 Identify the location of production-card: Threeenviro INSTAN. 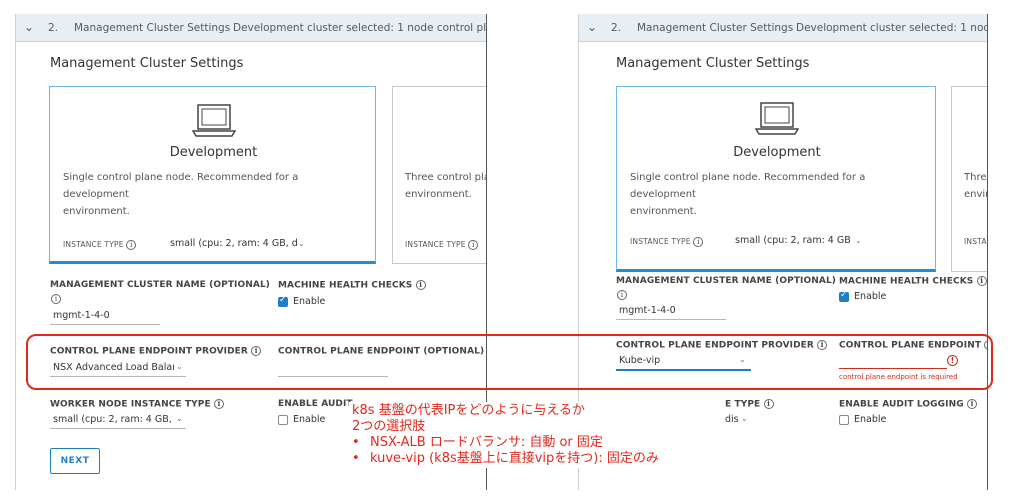
(969, 179).